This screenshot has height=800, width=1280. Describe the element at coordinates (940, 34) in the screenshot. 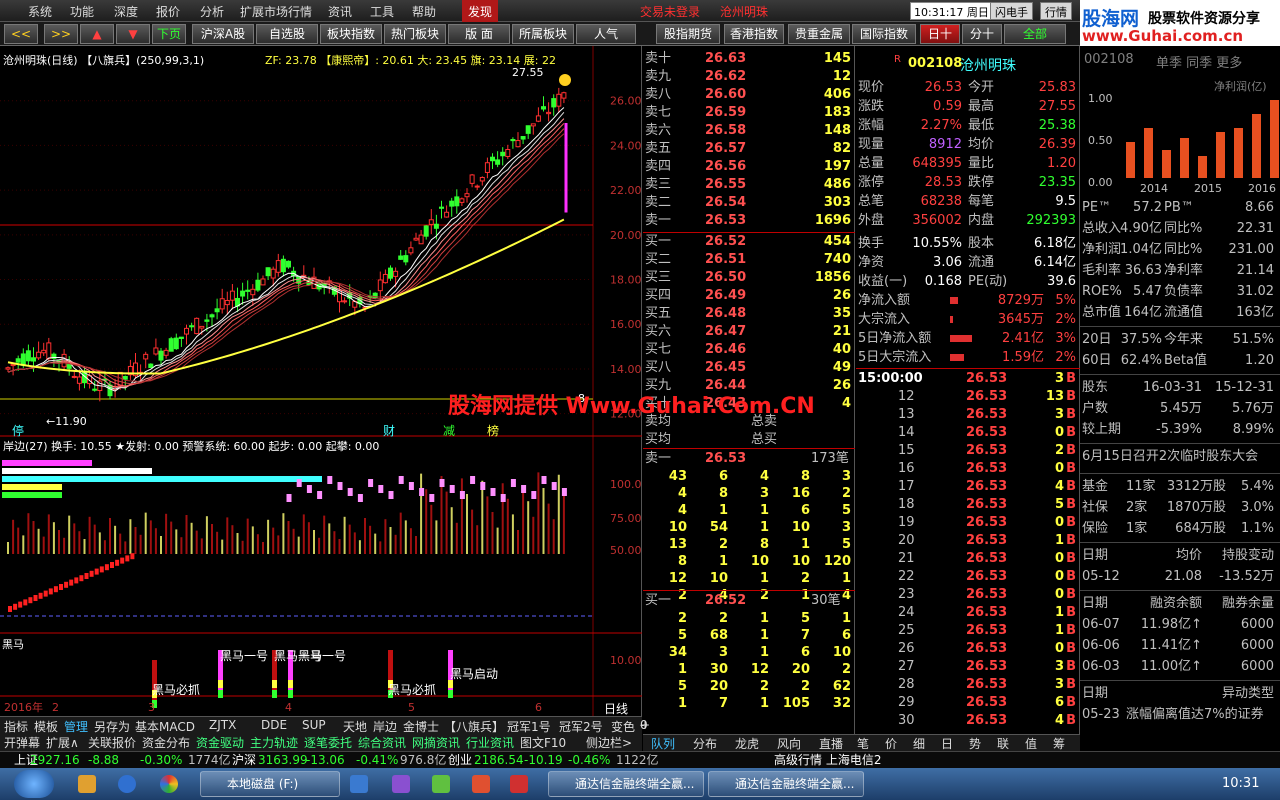

I see `toolbar-button-16: 日十` at that location.